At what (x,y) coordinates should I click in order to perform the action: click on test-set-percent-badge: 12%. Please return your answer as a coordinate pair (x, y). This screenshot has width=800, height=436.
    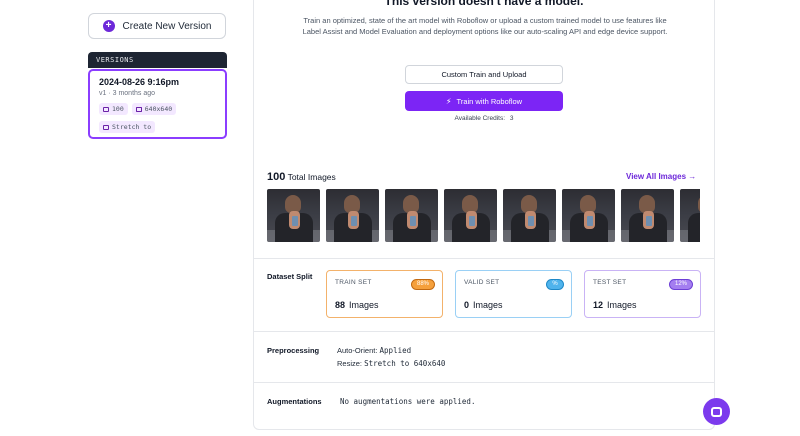
    Looking at the image, I should click on (680, 284).